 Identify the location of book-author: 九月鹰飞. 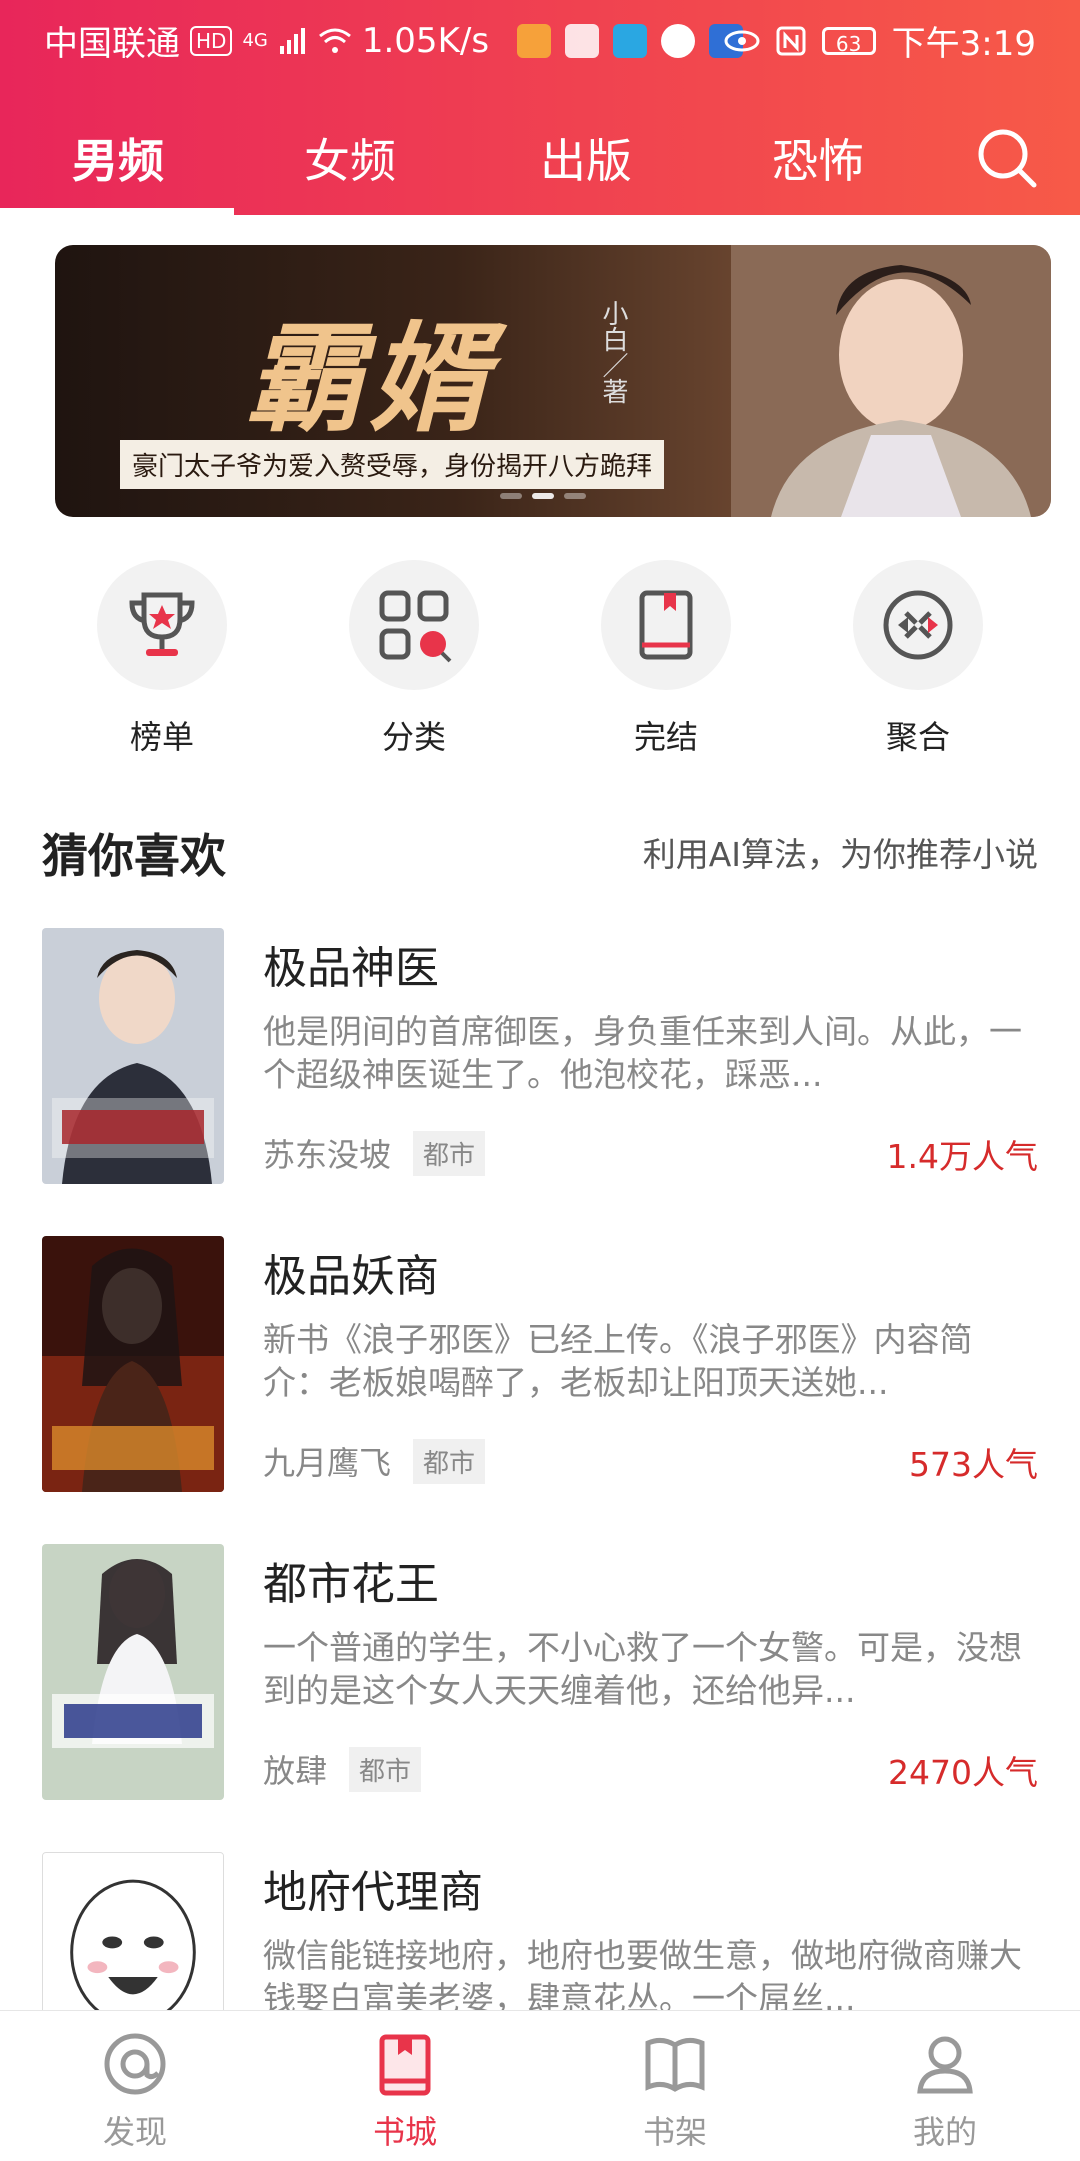
(327, 1463).